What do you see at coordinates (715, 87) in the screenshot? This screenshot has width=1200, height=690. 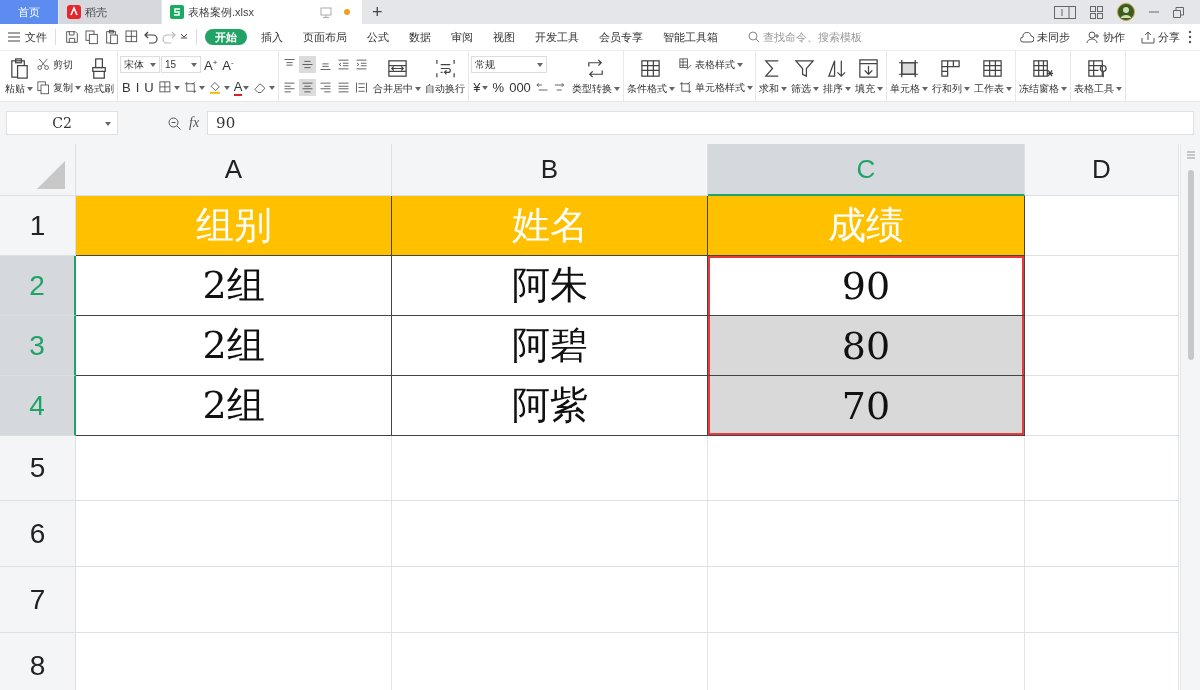 I see `ribbon-button: 单元格样式` at bounding box center [715, 87].